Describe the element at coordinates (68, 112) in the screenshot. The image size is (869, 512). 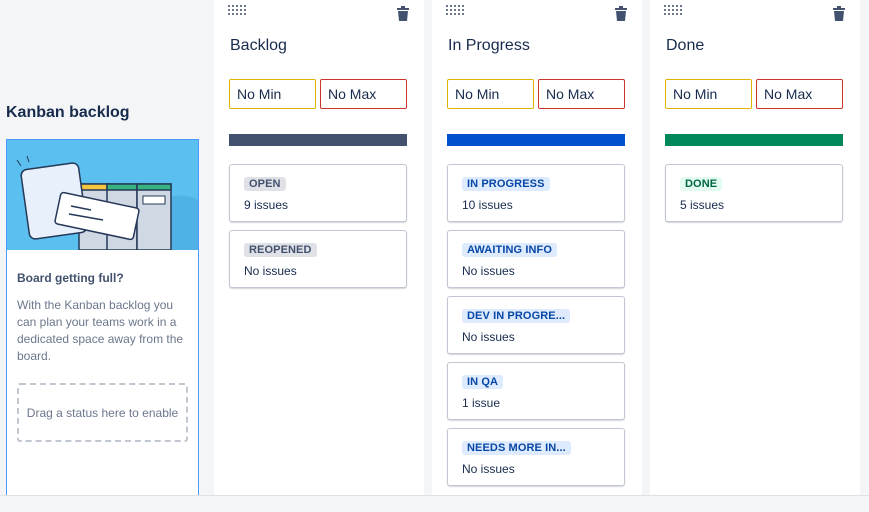
I see `kanban-backlog-title: Kanban backlog` at that location.